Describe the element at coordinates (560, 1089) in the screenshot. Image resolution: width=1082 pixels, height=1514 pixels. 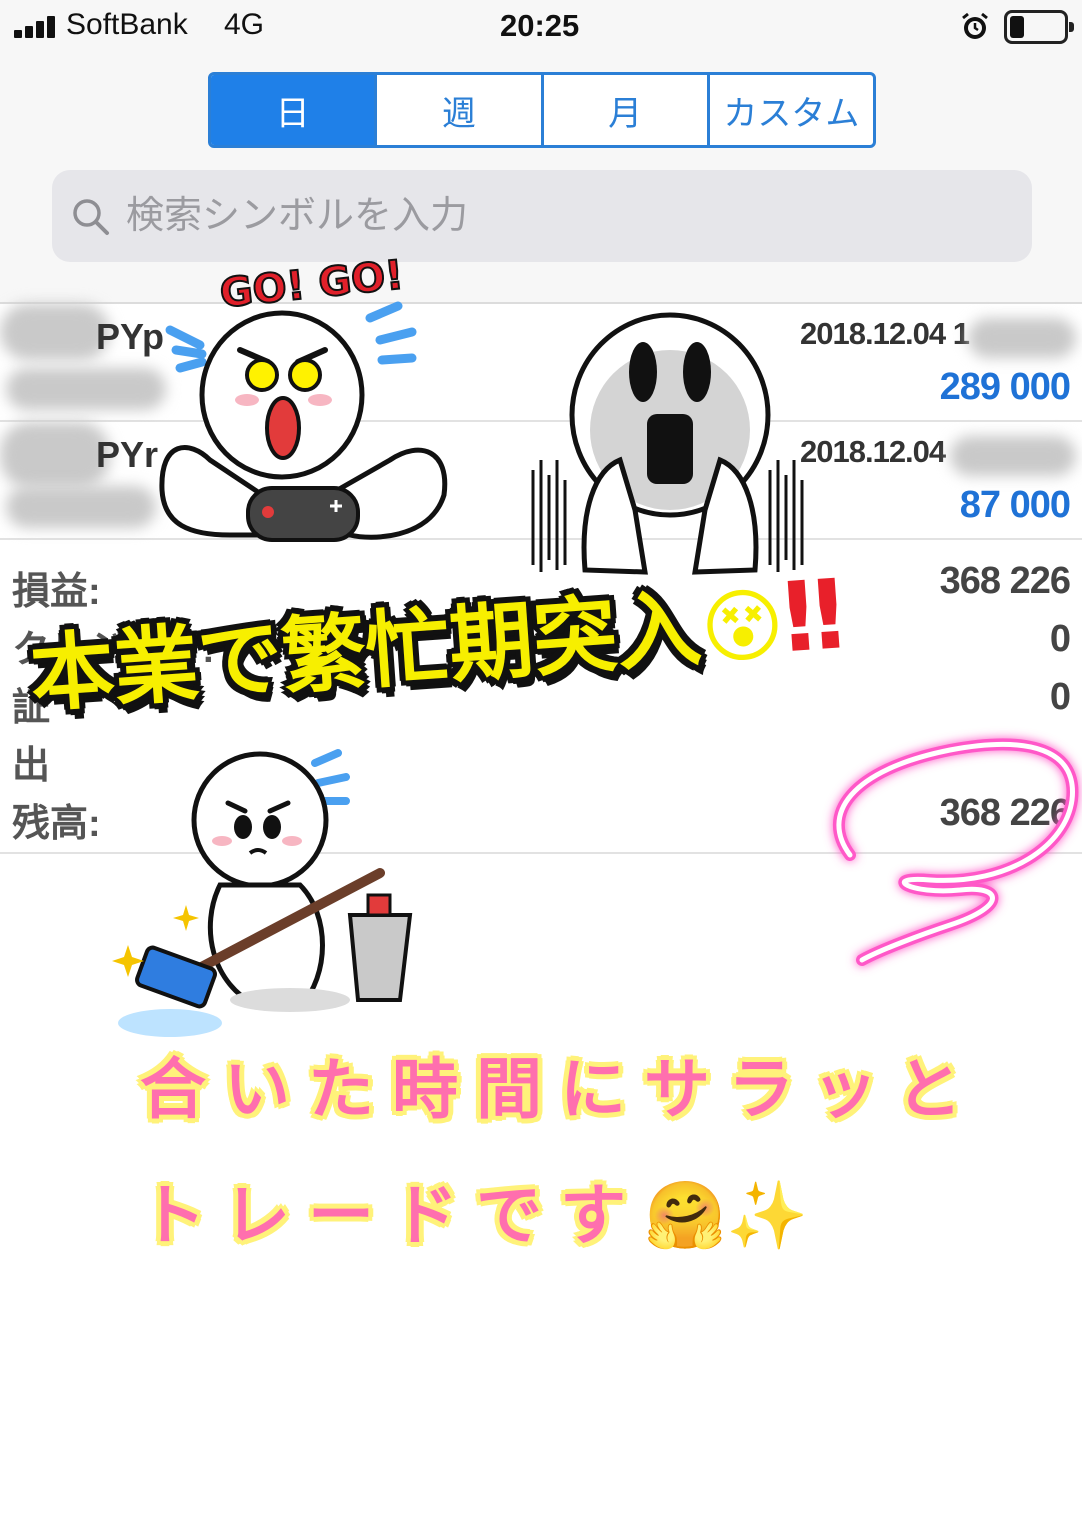
I see `caption-line-1: 合いた時間にサラッと` at that location.